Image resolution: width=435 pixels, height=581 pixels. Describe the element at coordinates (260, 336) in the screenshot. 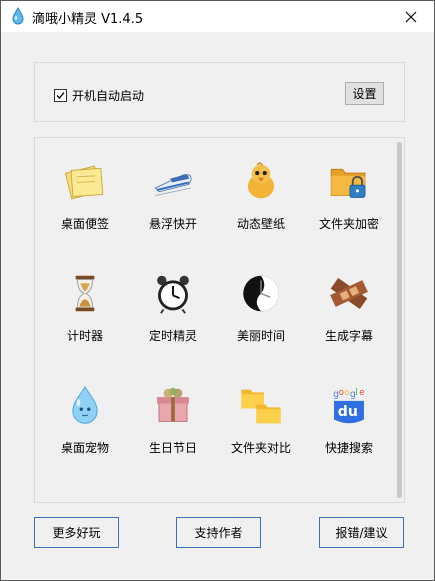

I see `tool-label: 美丽时间` at that location.